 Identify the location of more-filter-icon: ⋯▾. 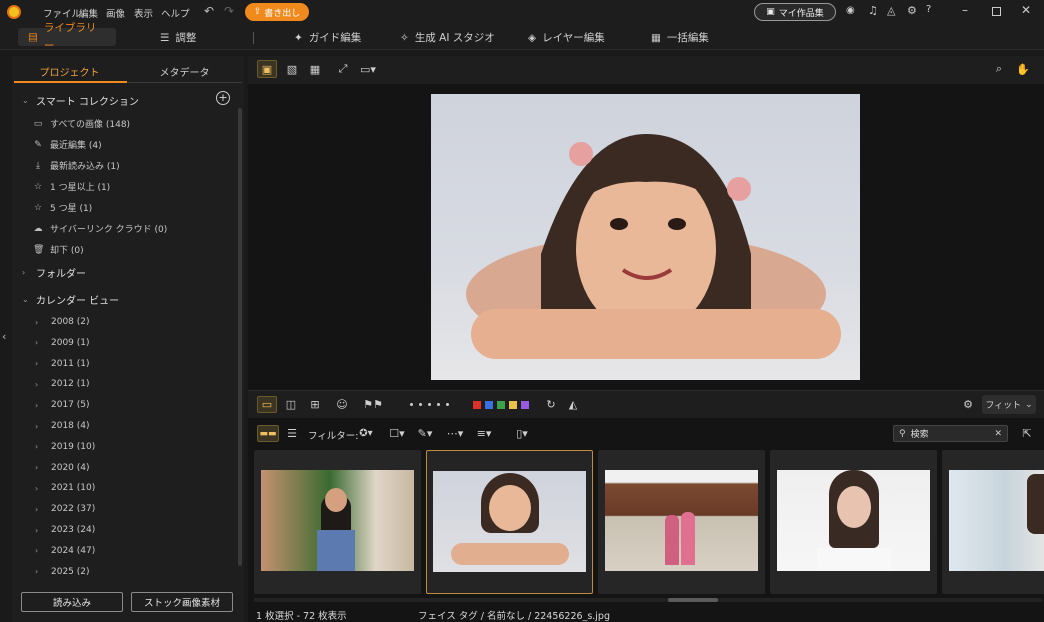
(455, 433).